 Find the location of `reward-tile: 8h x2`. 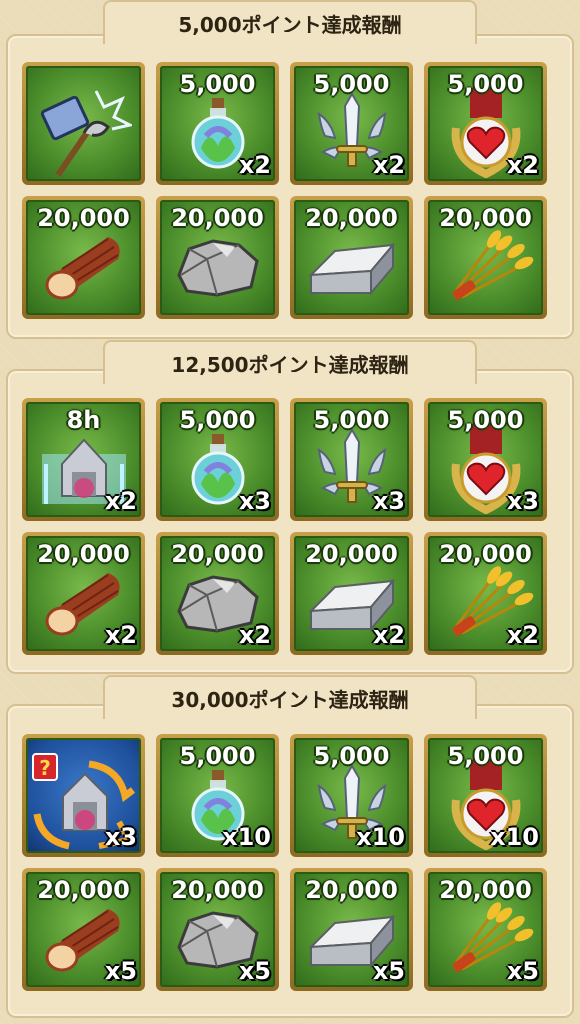

reward-tile: 8h x2 is located at coordinates (83, 459).